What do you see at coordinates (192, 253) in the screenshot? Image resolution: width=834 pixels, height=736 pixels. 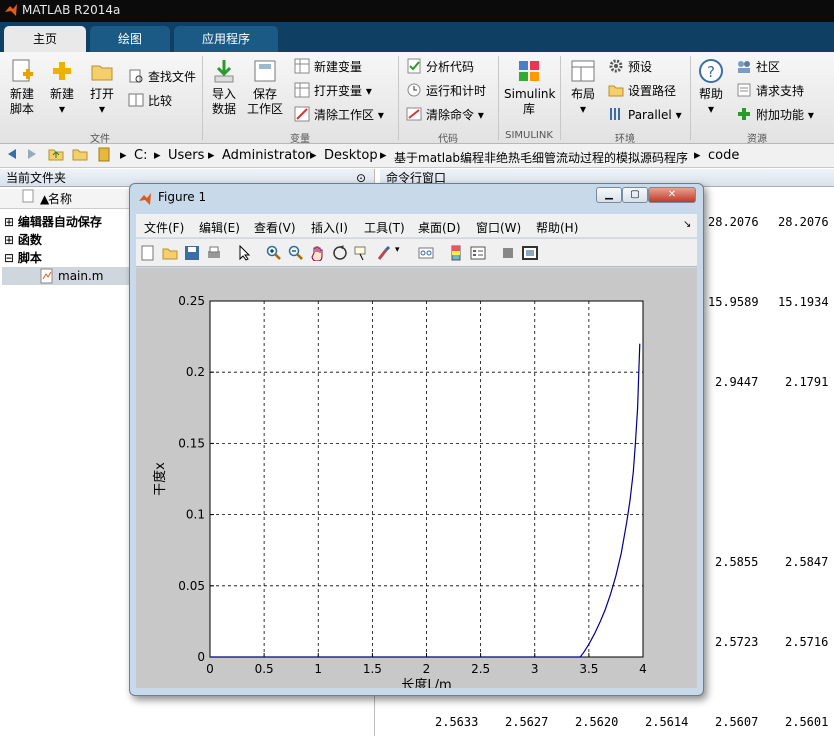 I see `save-icon` at bounding box center [192, 253].